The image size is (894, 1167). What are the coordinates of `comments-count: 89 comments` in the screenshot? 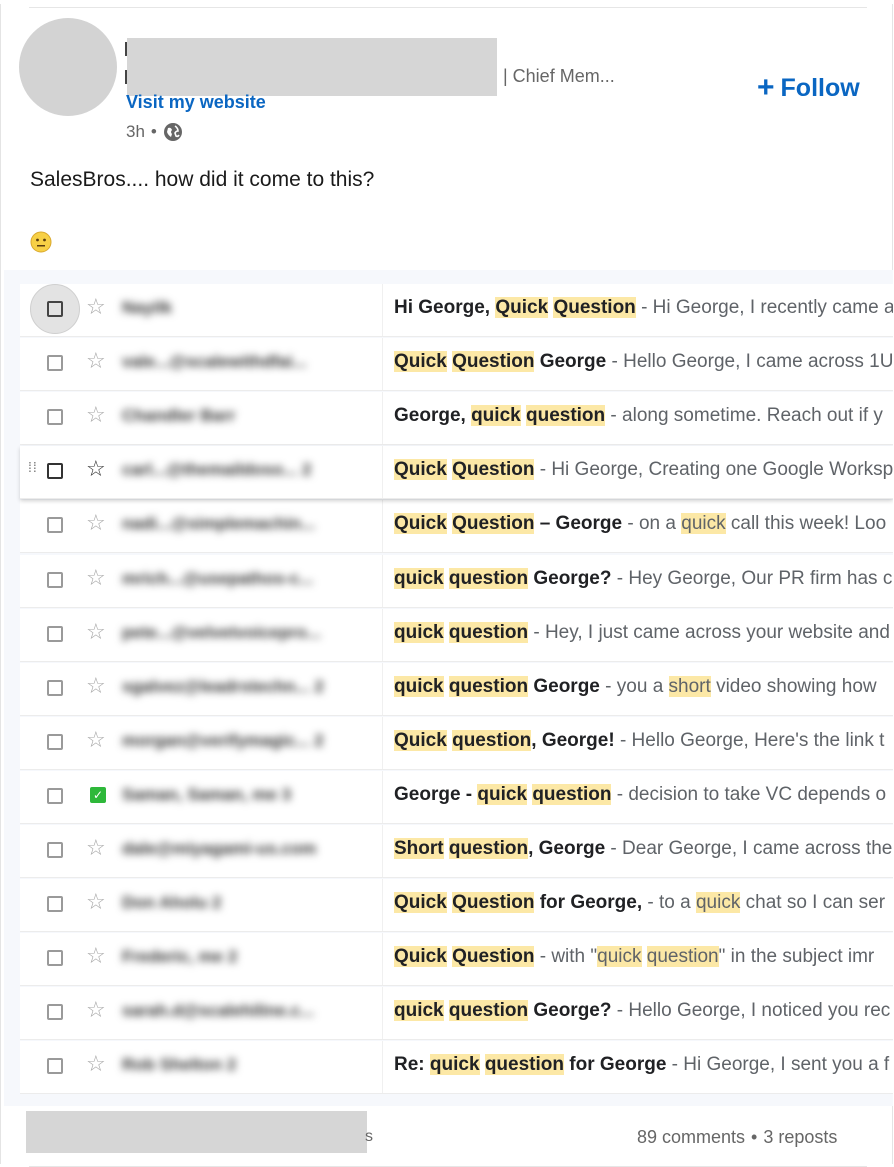 It's located at (691, 1137).